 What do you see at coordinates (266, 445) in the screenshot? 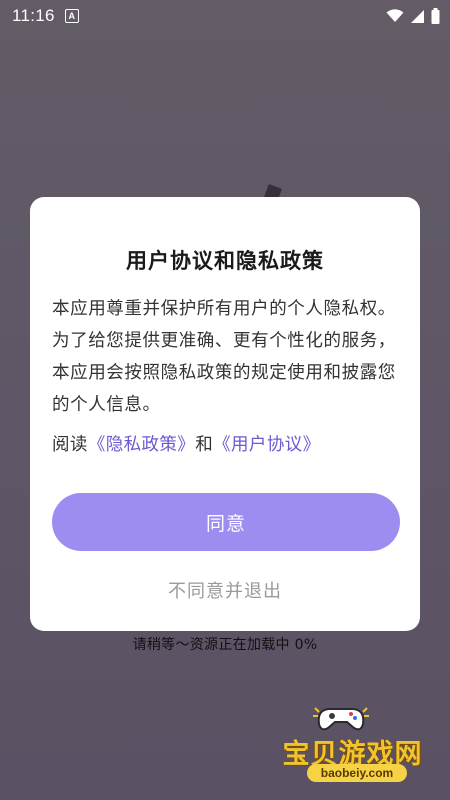
I see `user-agreement-link: 《用户协议》` at bounding box center [266, 445].